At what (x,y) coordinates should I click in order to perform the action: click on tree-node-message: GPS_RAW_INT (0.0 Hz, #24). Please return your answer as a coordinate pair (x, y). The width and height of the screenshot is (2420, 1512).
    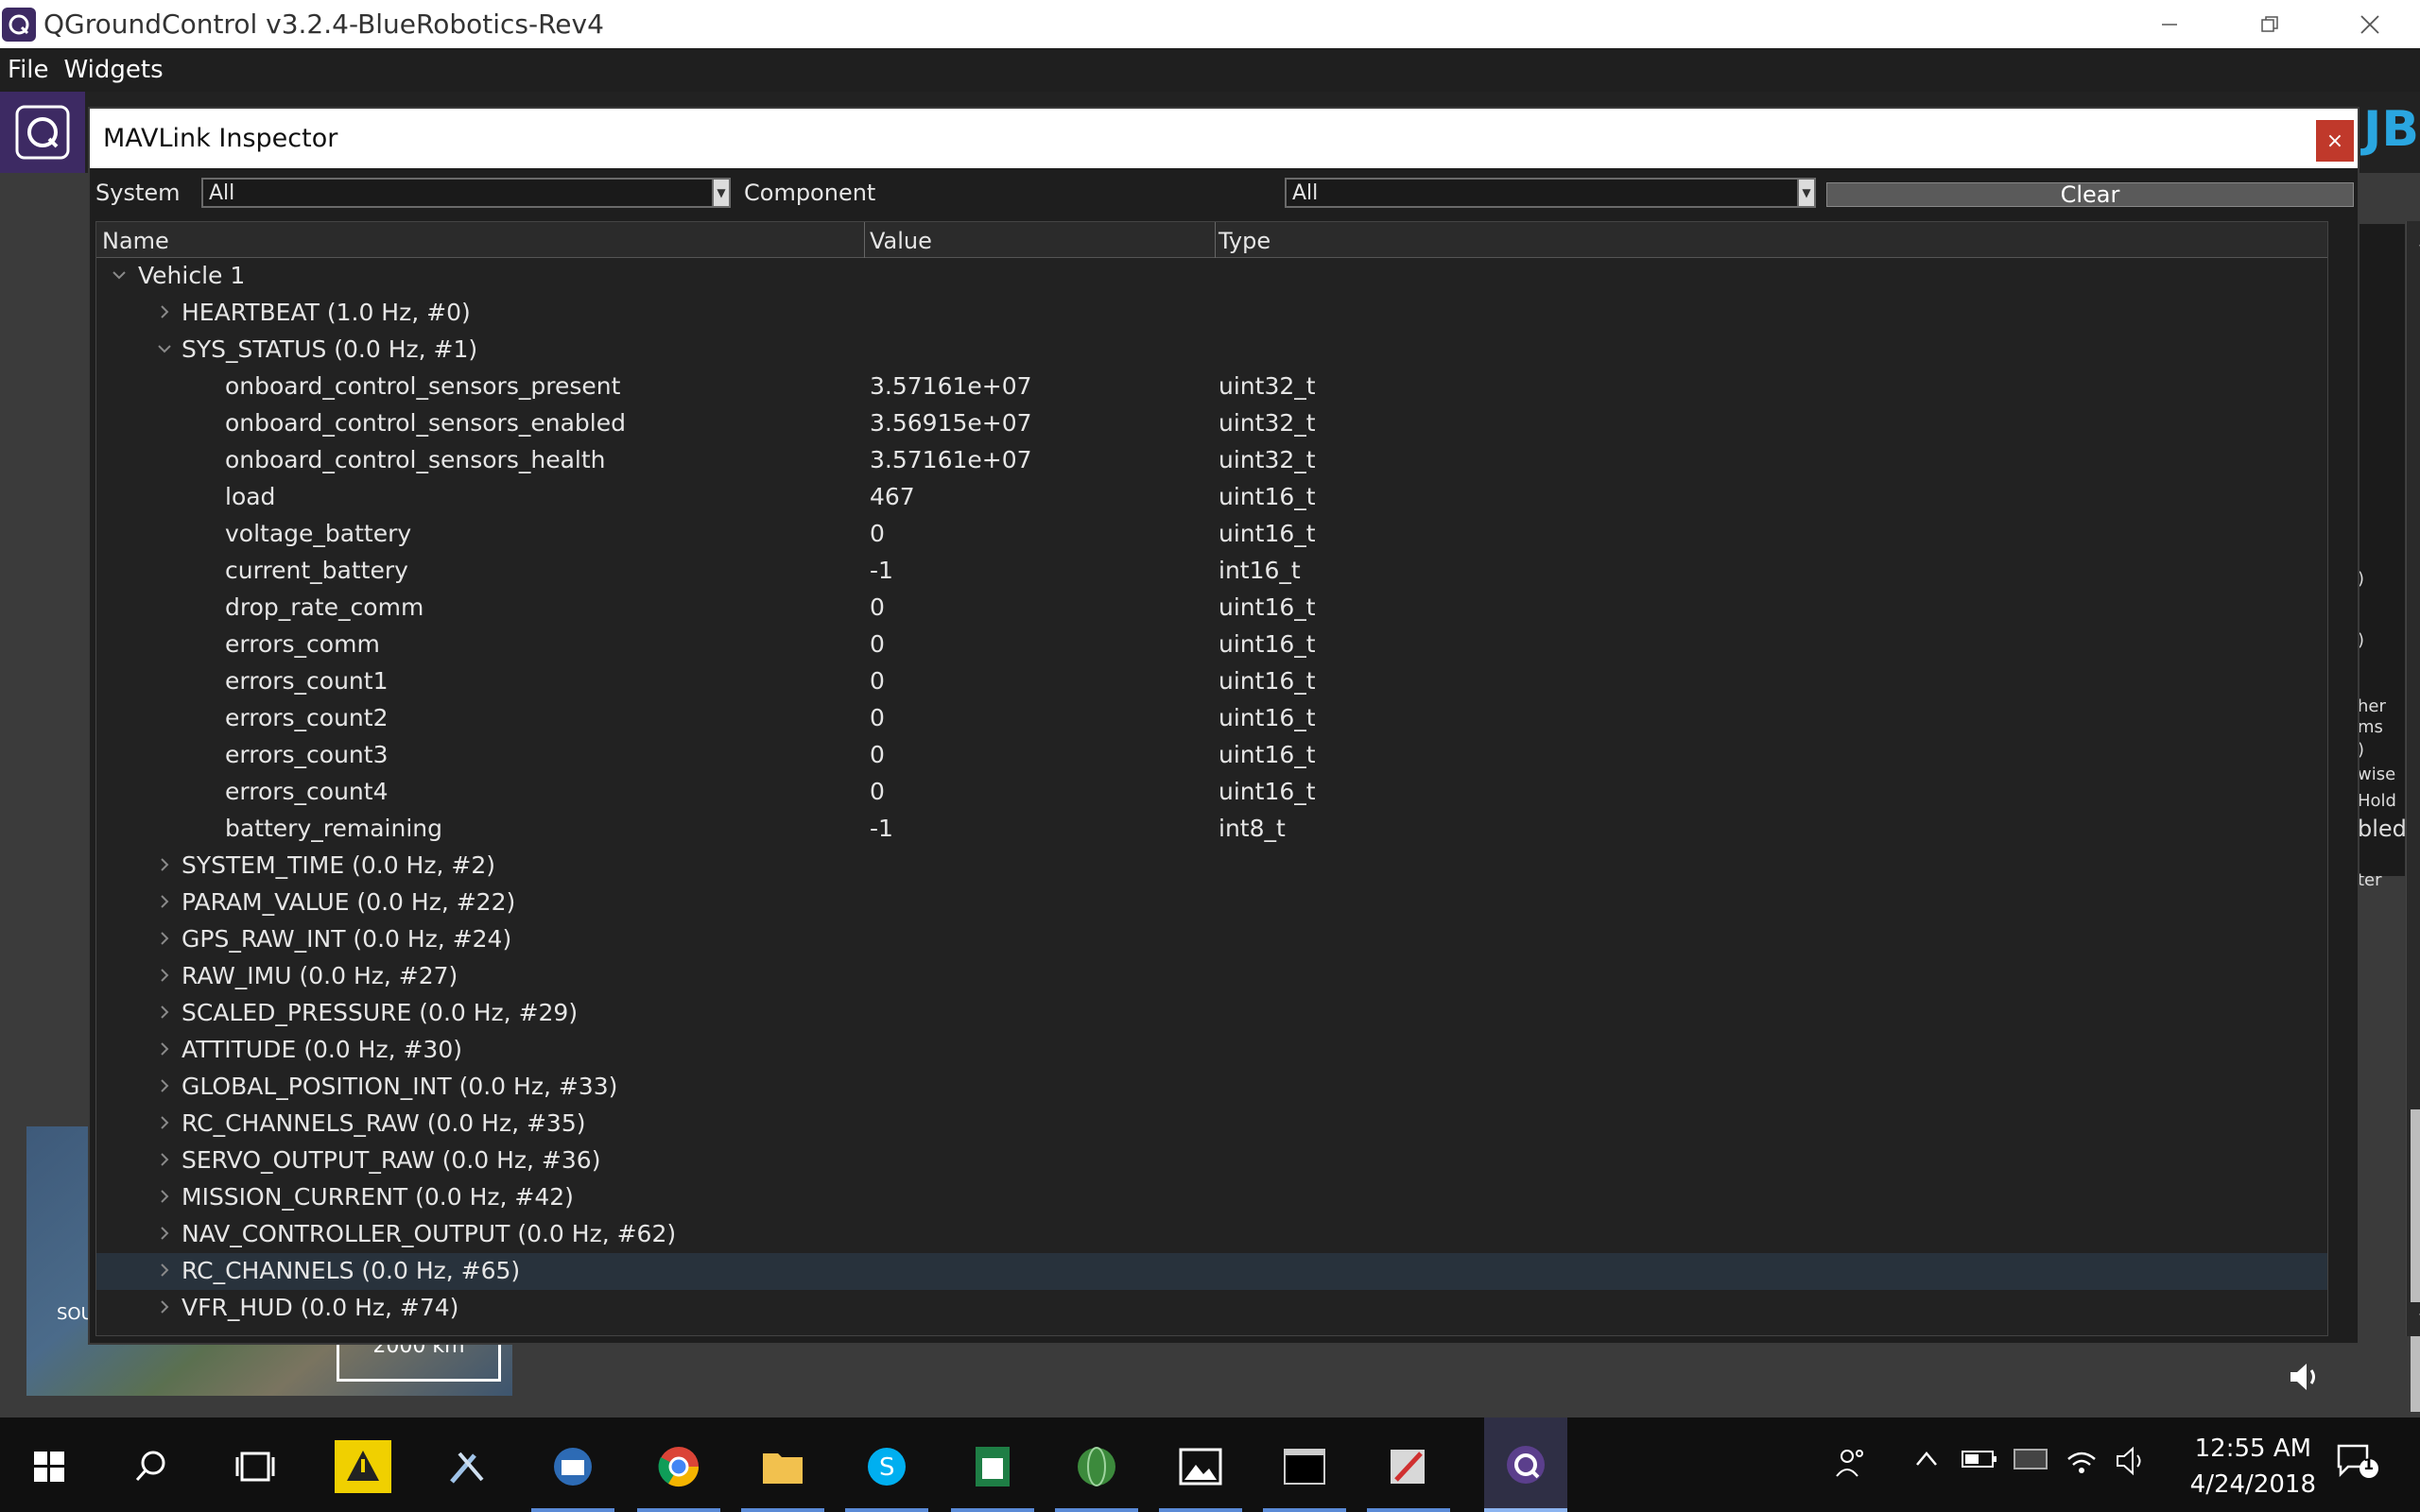
    Looking at the image, I should click on (1211, 939).